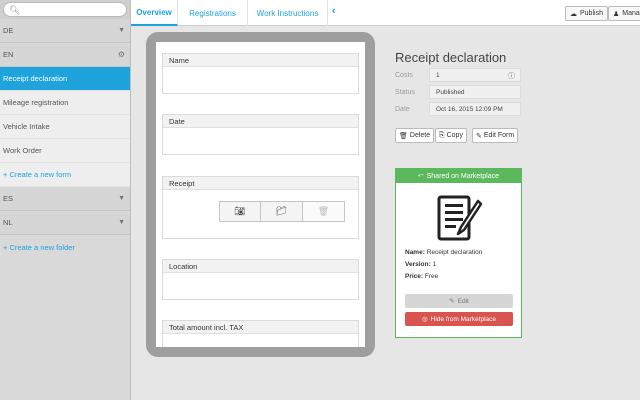  Describe the element at coordinates (450, 92) in the screenshot. I see `status-value-text: Published` at that location.